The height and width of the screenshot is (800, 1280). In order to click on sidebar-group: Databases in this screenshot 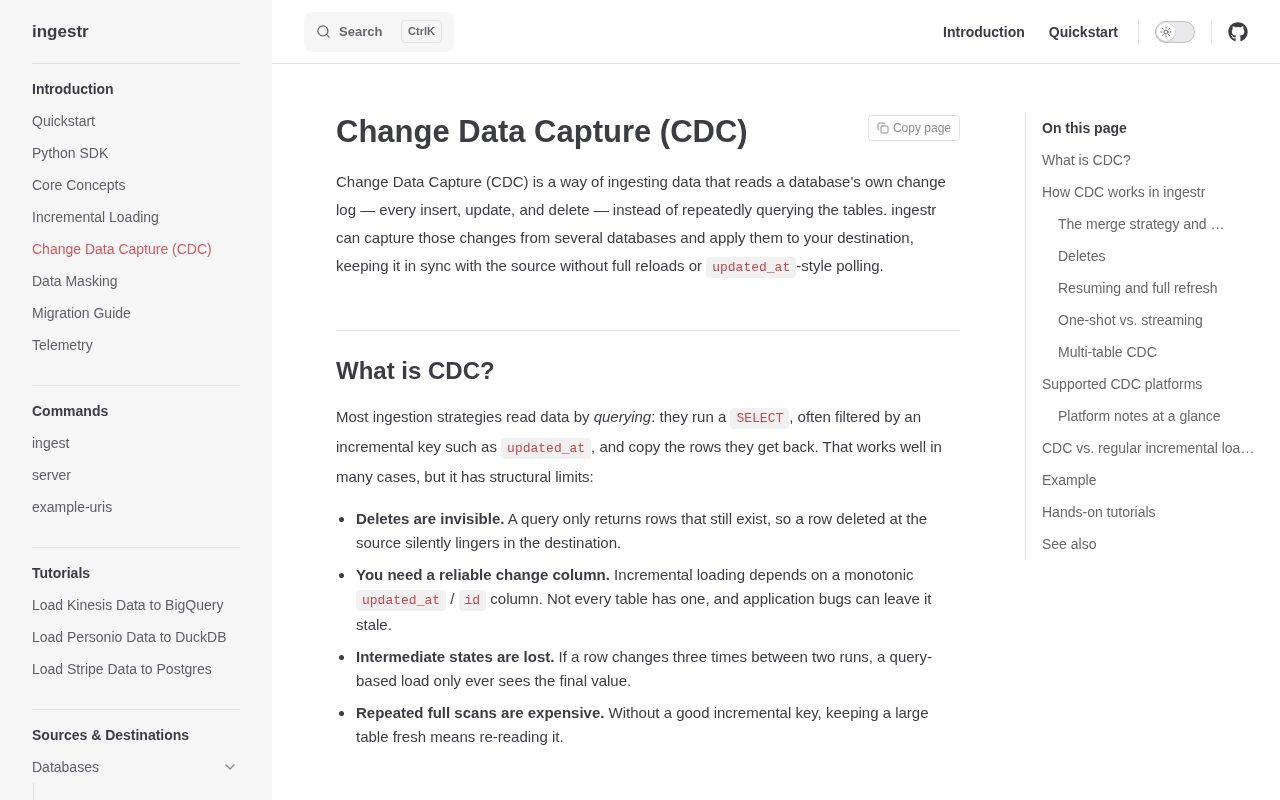, I will do `click(136, 767)`.